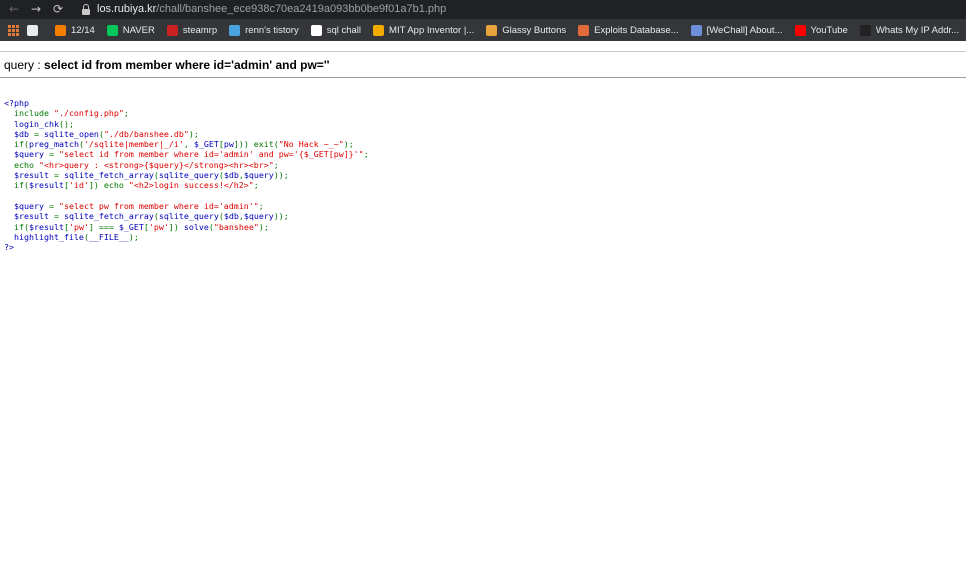 This screenshot has width=966, height=564. I want to click on bookmark-item: renn's tistory, so click(264, 30).